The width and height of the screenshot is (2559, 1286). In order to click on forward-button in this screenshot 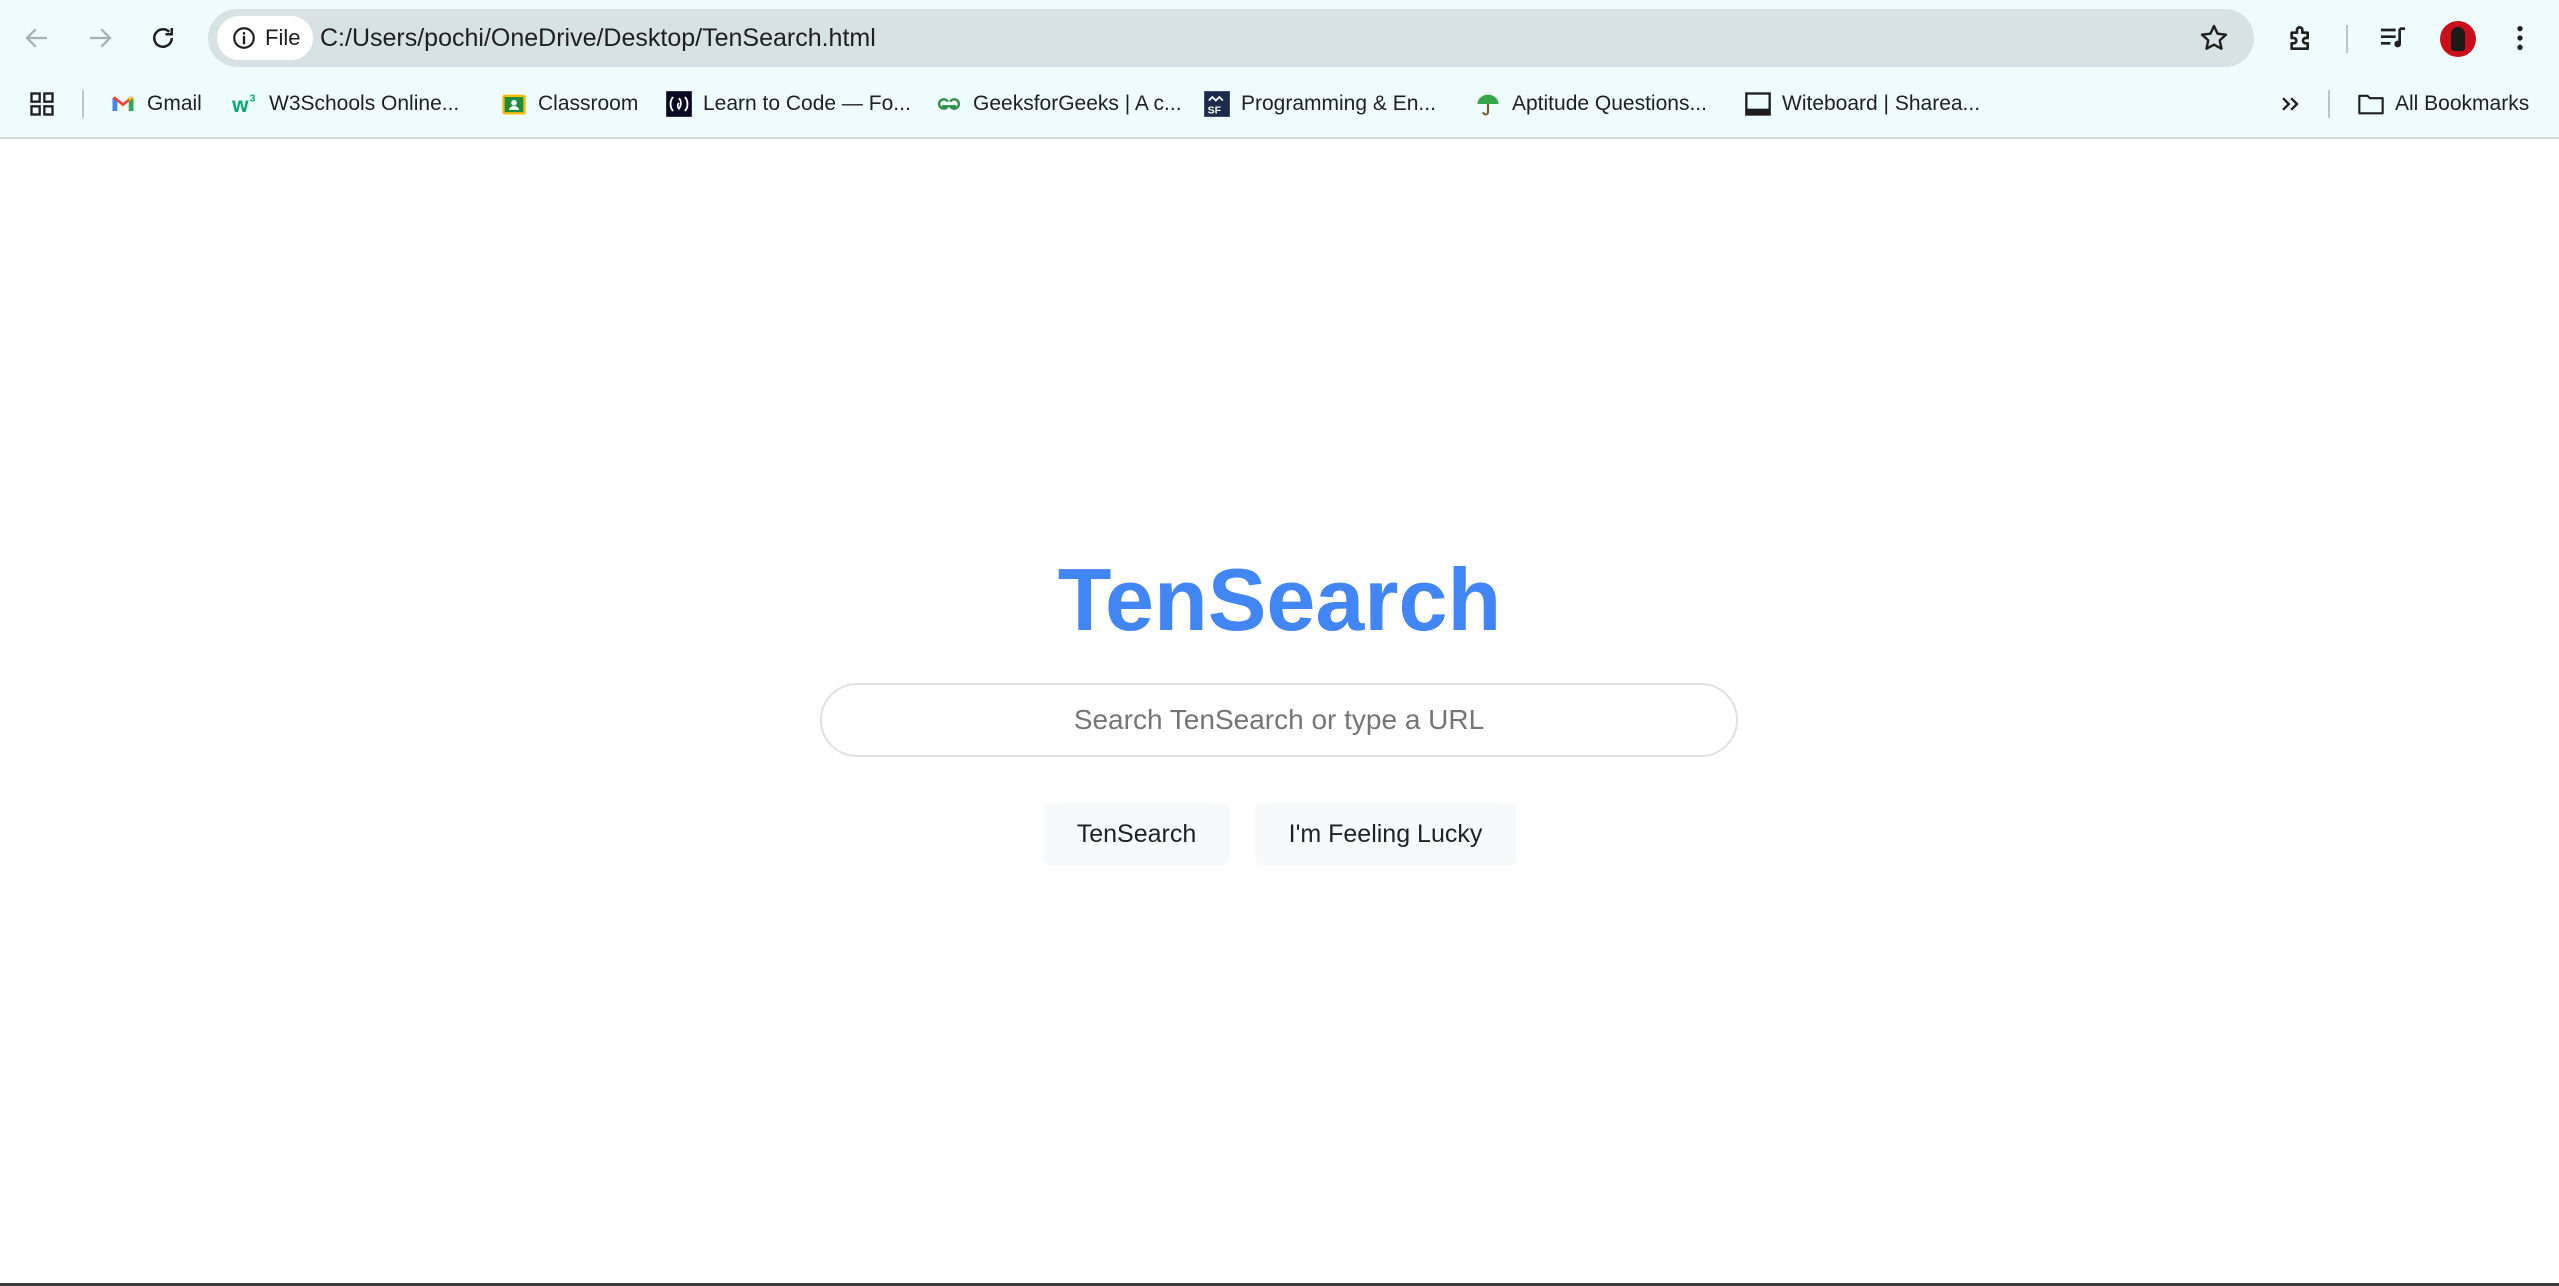, I will do `click(100, 38)`.